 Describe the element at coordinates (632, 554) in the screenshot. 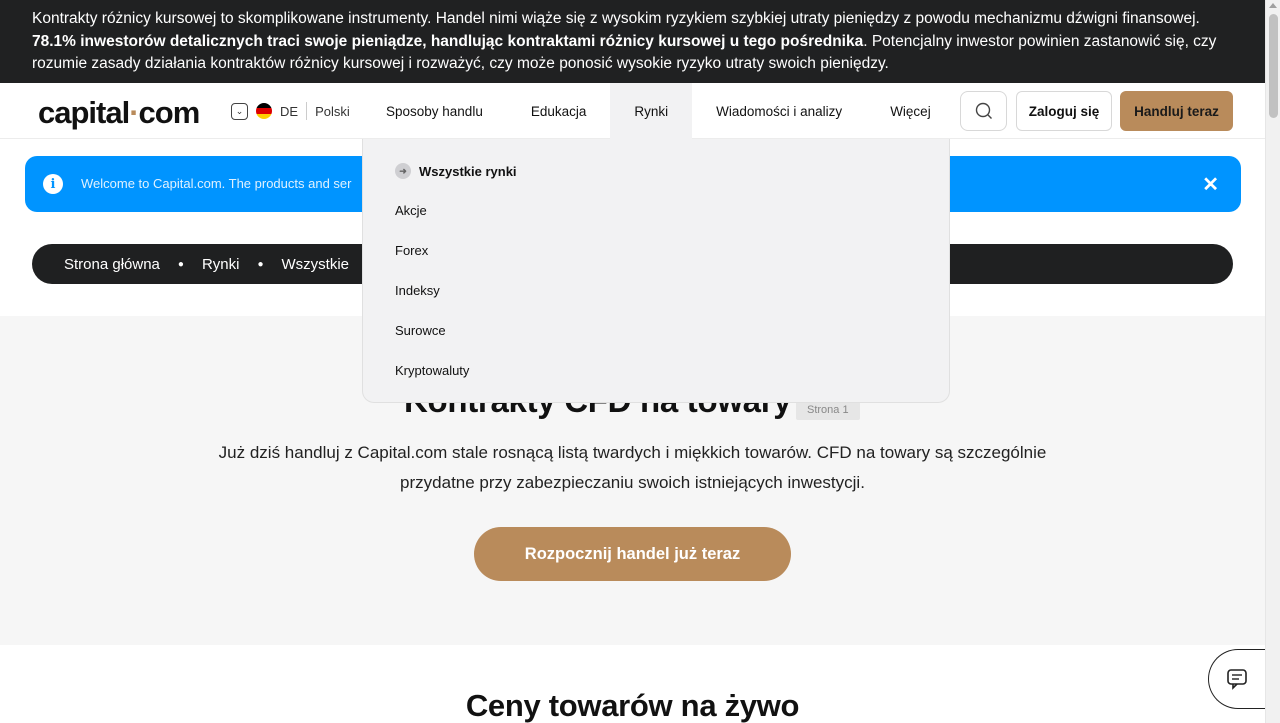

I see `start-trading-button: Rozpocznij handel już teraz` at that location.